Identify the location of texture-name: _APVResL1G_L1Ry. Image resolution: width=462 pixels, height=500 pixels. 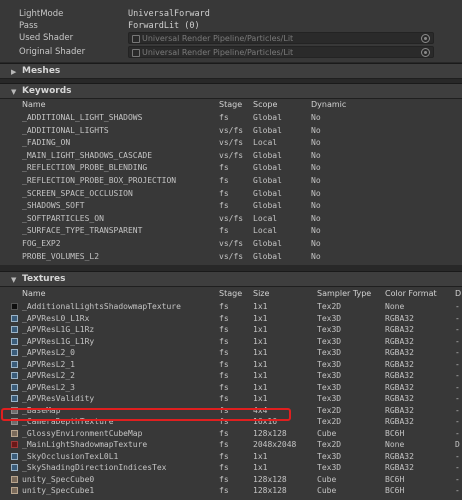
(58, 341).